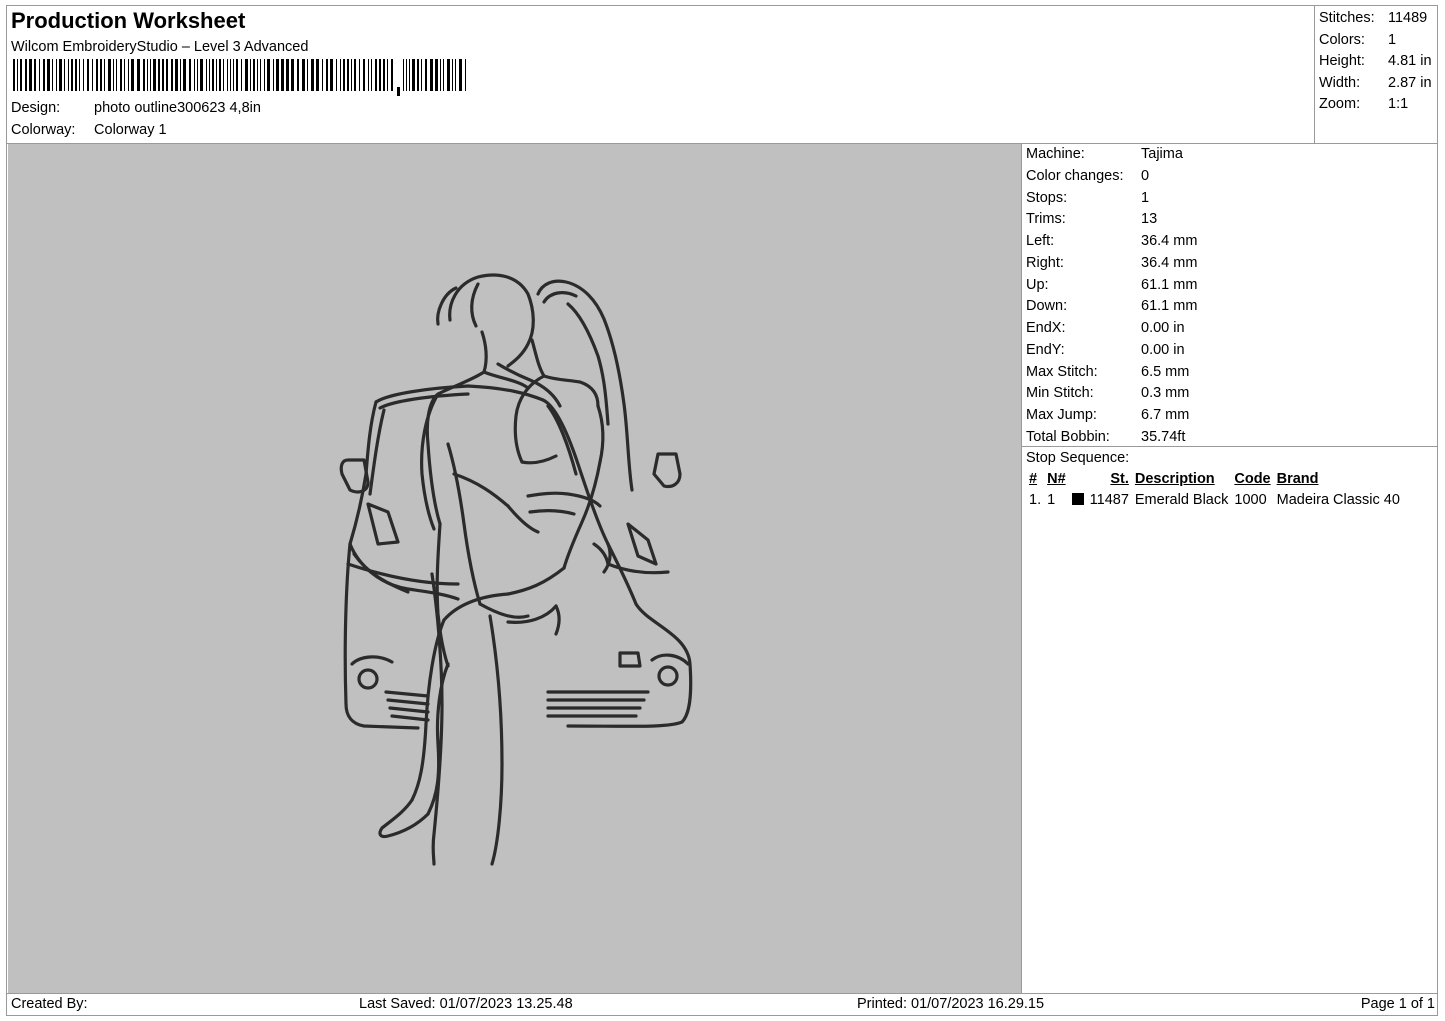  I want to click on down-label: Down:, so click(1047, 306).